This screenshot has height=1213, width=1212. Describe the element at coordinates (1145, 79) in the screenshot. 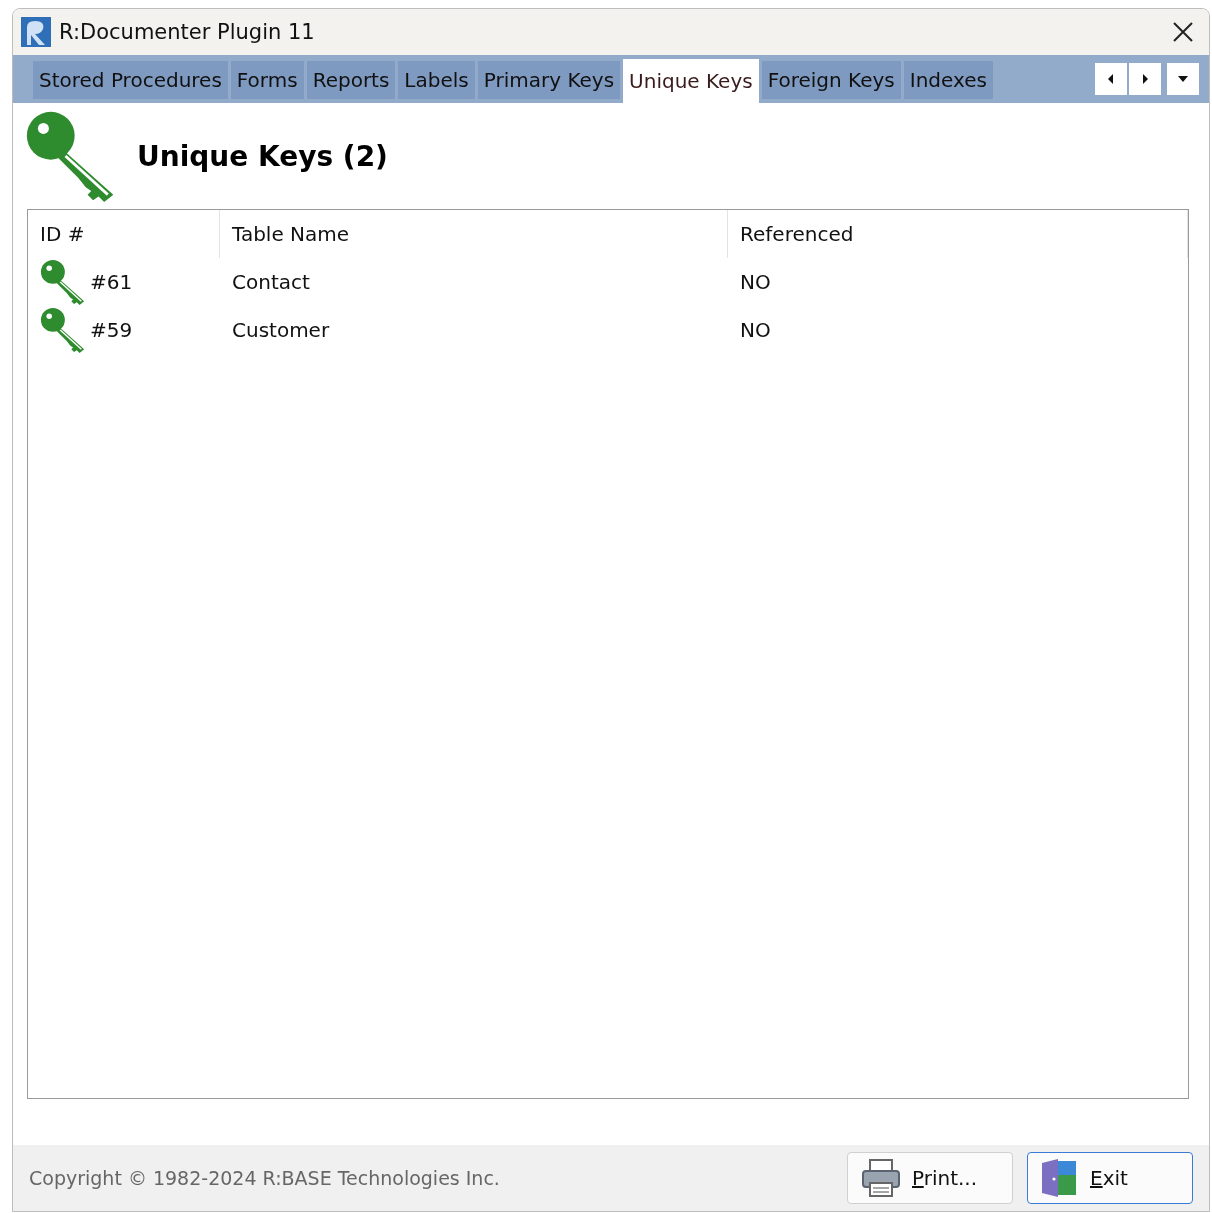

I see `scroll-right-button` at that location.